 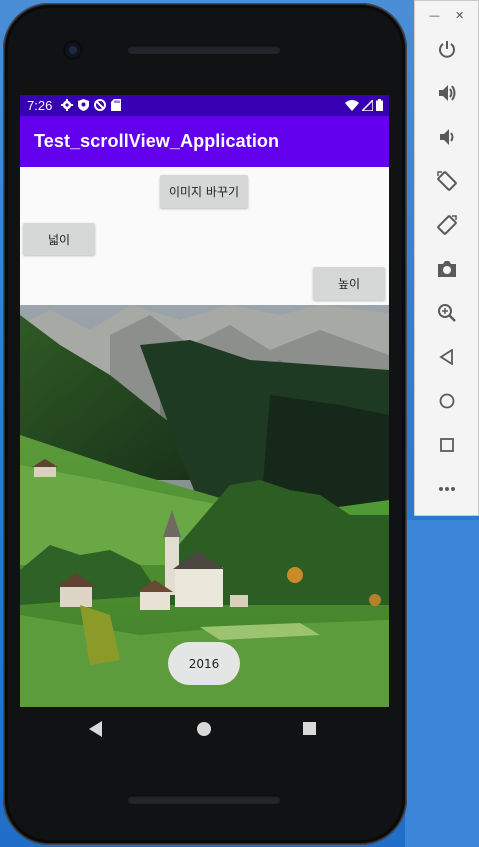 I want to click on overview-icon, so click(x=446, y=445).